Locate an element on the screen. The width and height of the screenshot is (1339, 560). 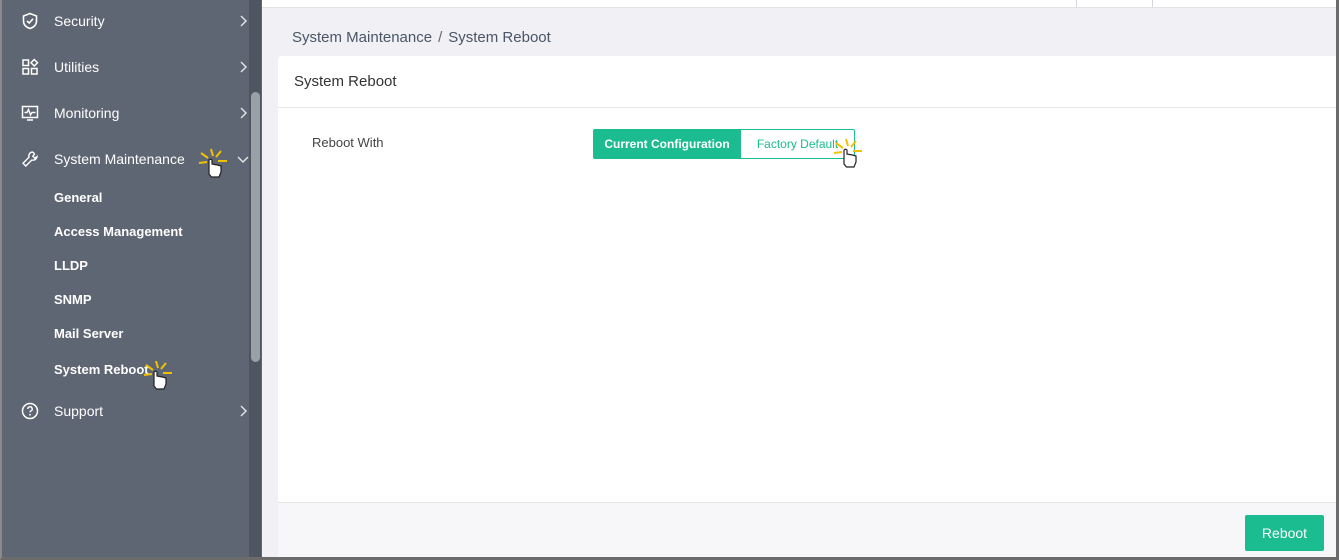
submenu-item-system-reboot: System Reboot is located at coordinates (101, 369).